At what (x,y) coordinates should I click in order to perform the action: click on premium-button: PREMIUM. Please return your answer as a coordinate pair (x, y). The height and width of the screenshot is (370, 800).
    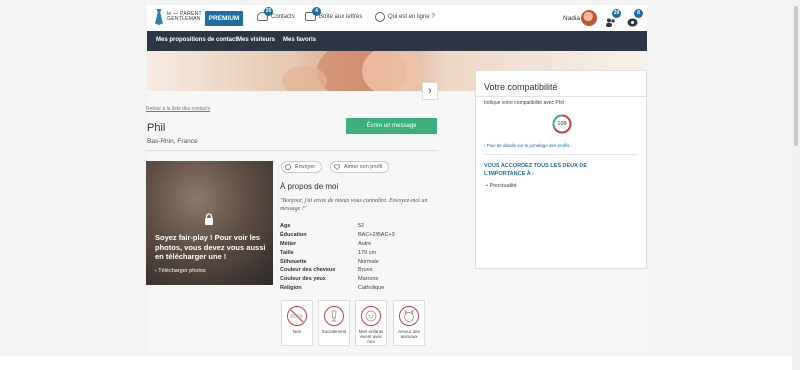
    Looking at the image, I should click on (224, 18).